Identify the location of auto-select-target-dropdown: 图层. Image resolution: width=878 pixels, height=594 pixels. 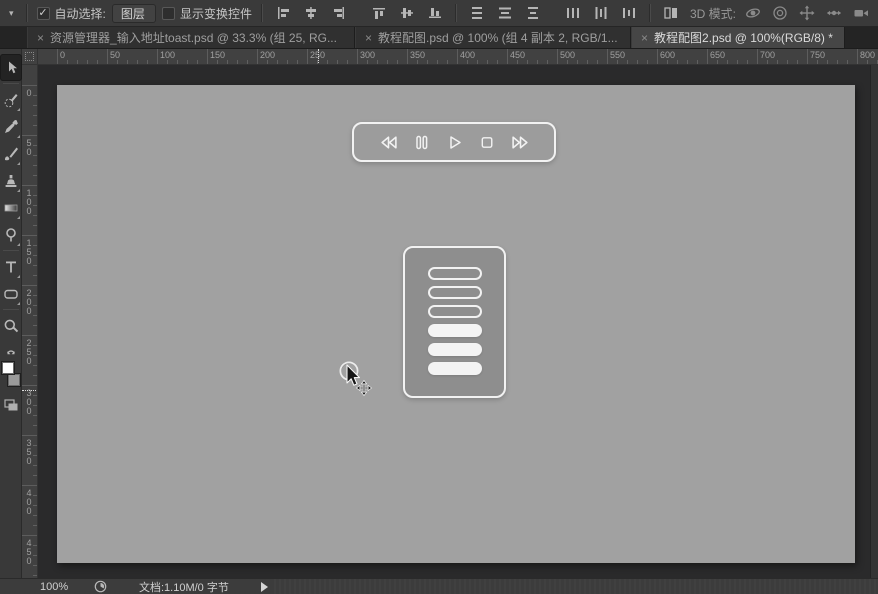
(133, 13).